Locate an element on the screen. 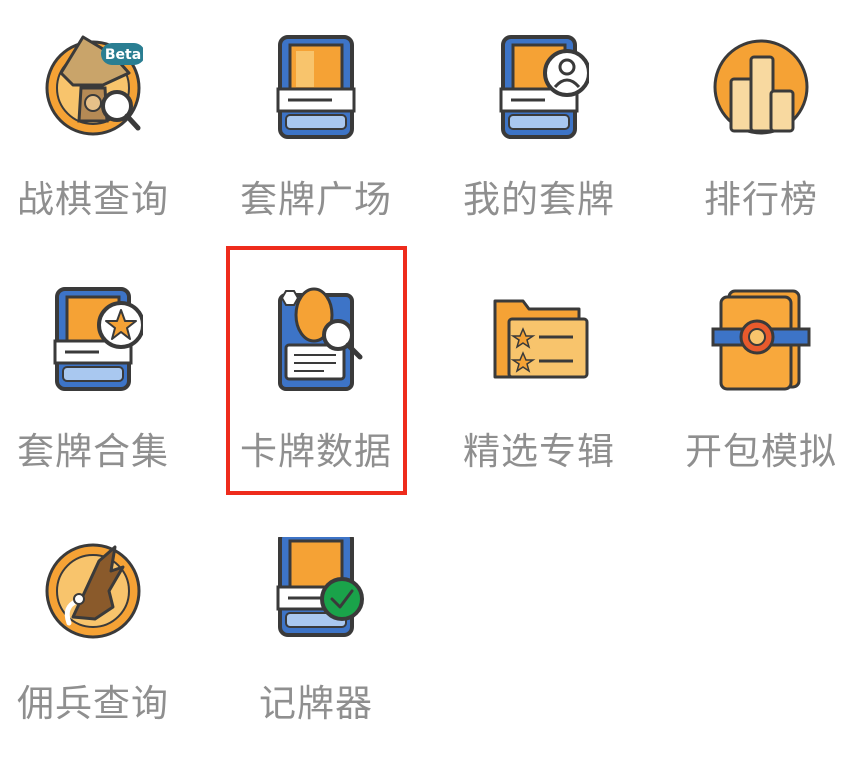 This screenshot has height=759, width=854. menu-item-label: 套牌广场 is located at coordinates (316, 199).